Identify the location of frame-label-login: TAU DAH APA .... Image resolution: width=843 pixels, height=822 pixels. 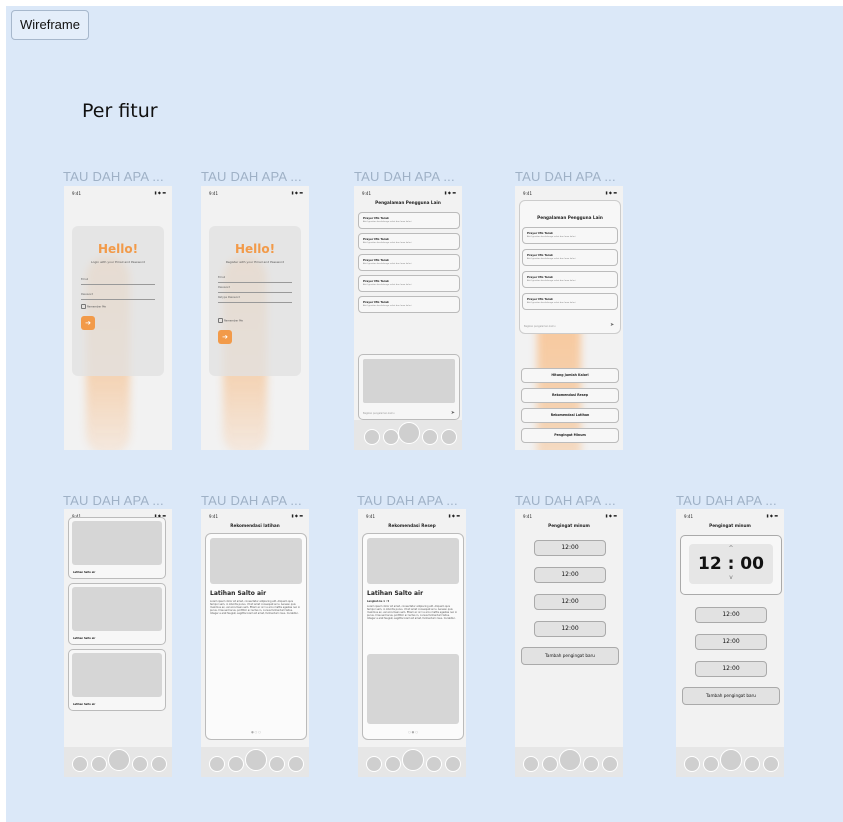
(113, 176).